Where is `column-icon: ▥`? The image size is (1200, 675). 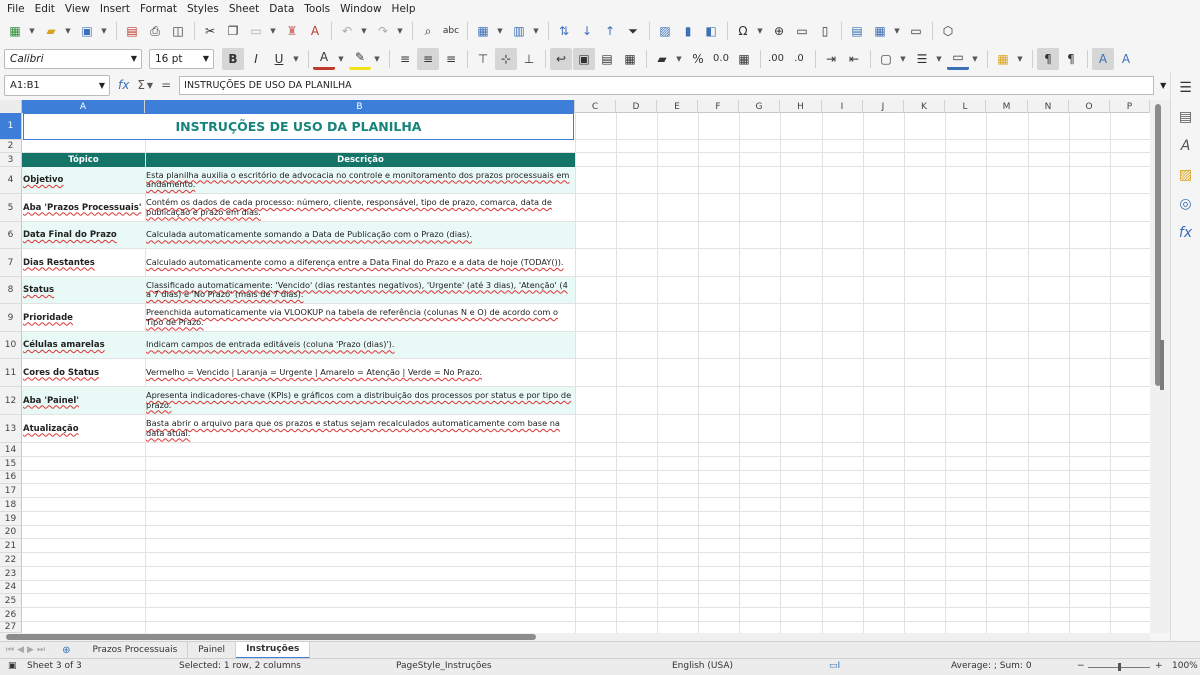 column-icon: ▥ is located at coordinates (519, 31).